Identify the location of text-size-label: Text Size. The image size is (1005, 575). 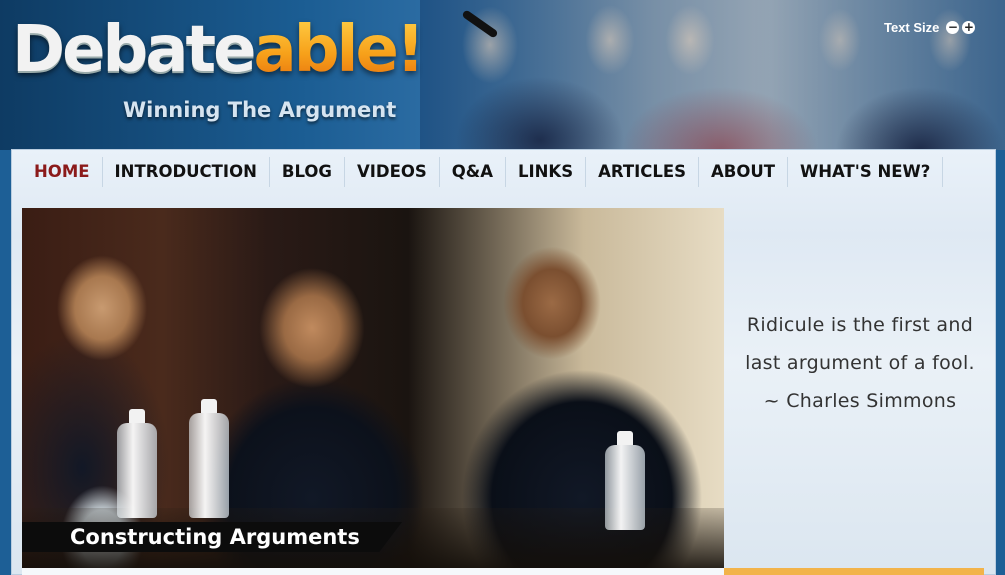
(912, 27).